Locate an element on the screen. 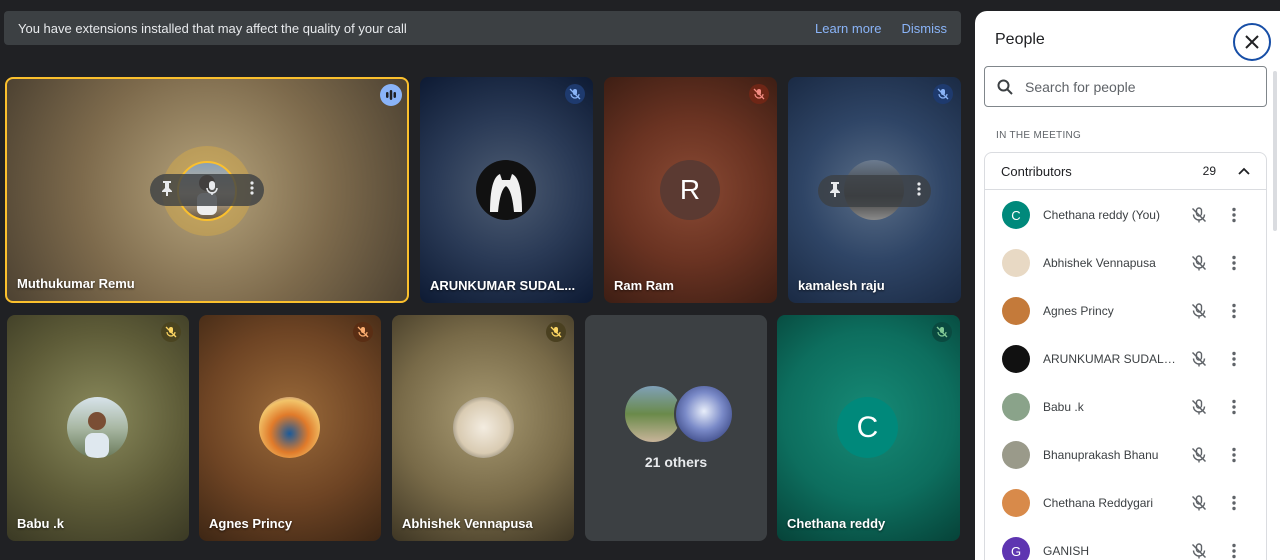  contributors-count: 29 is located at coordinates (1209, 171).